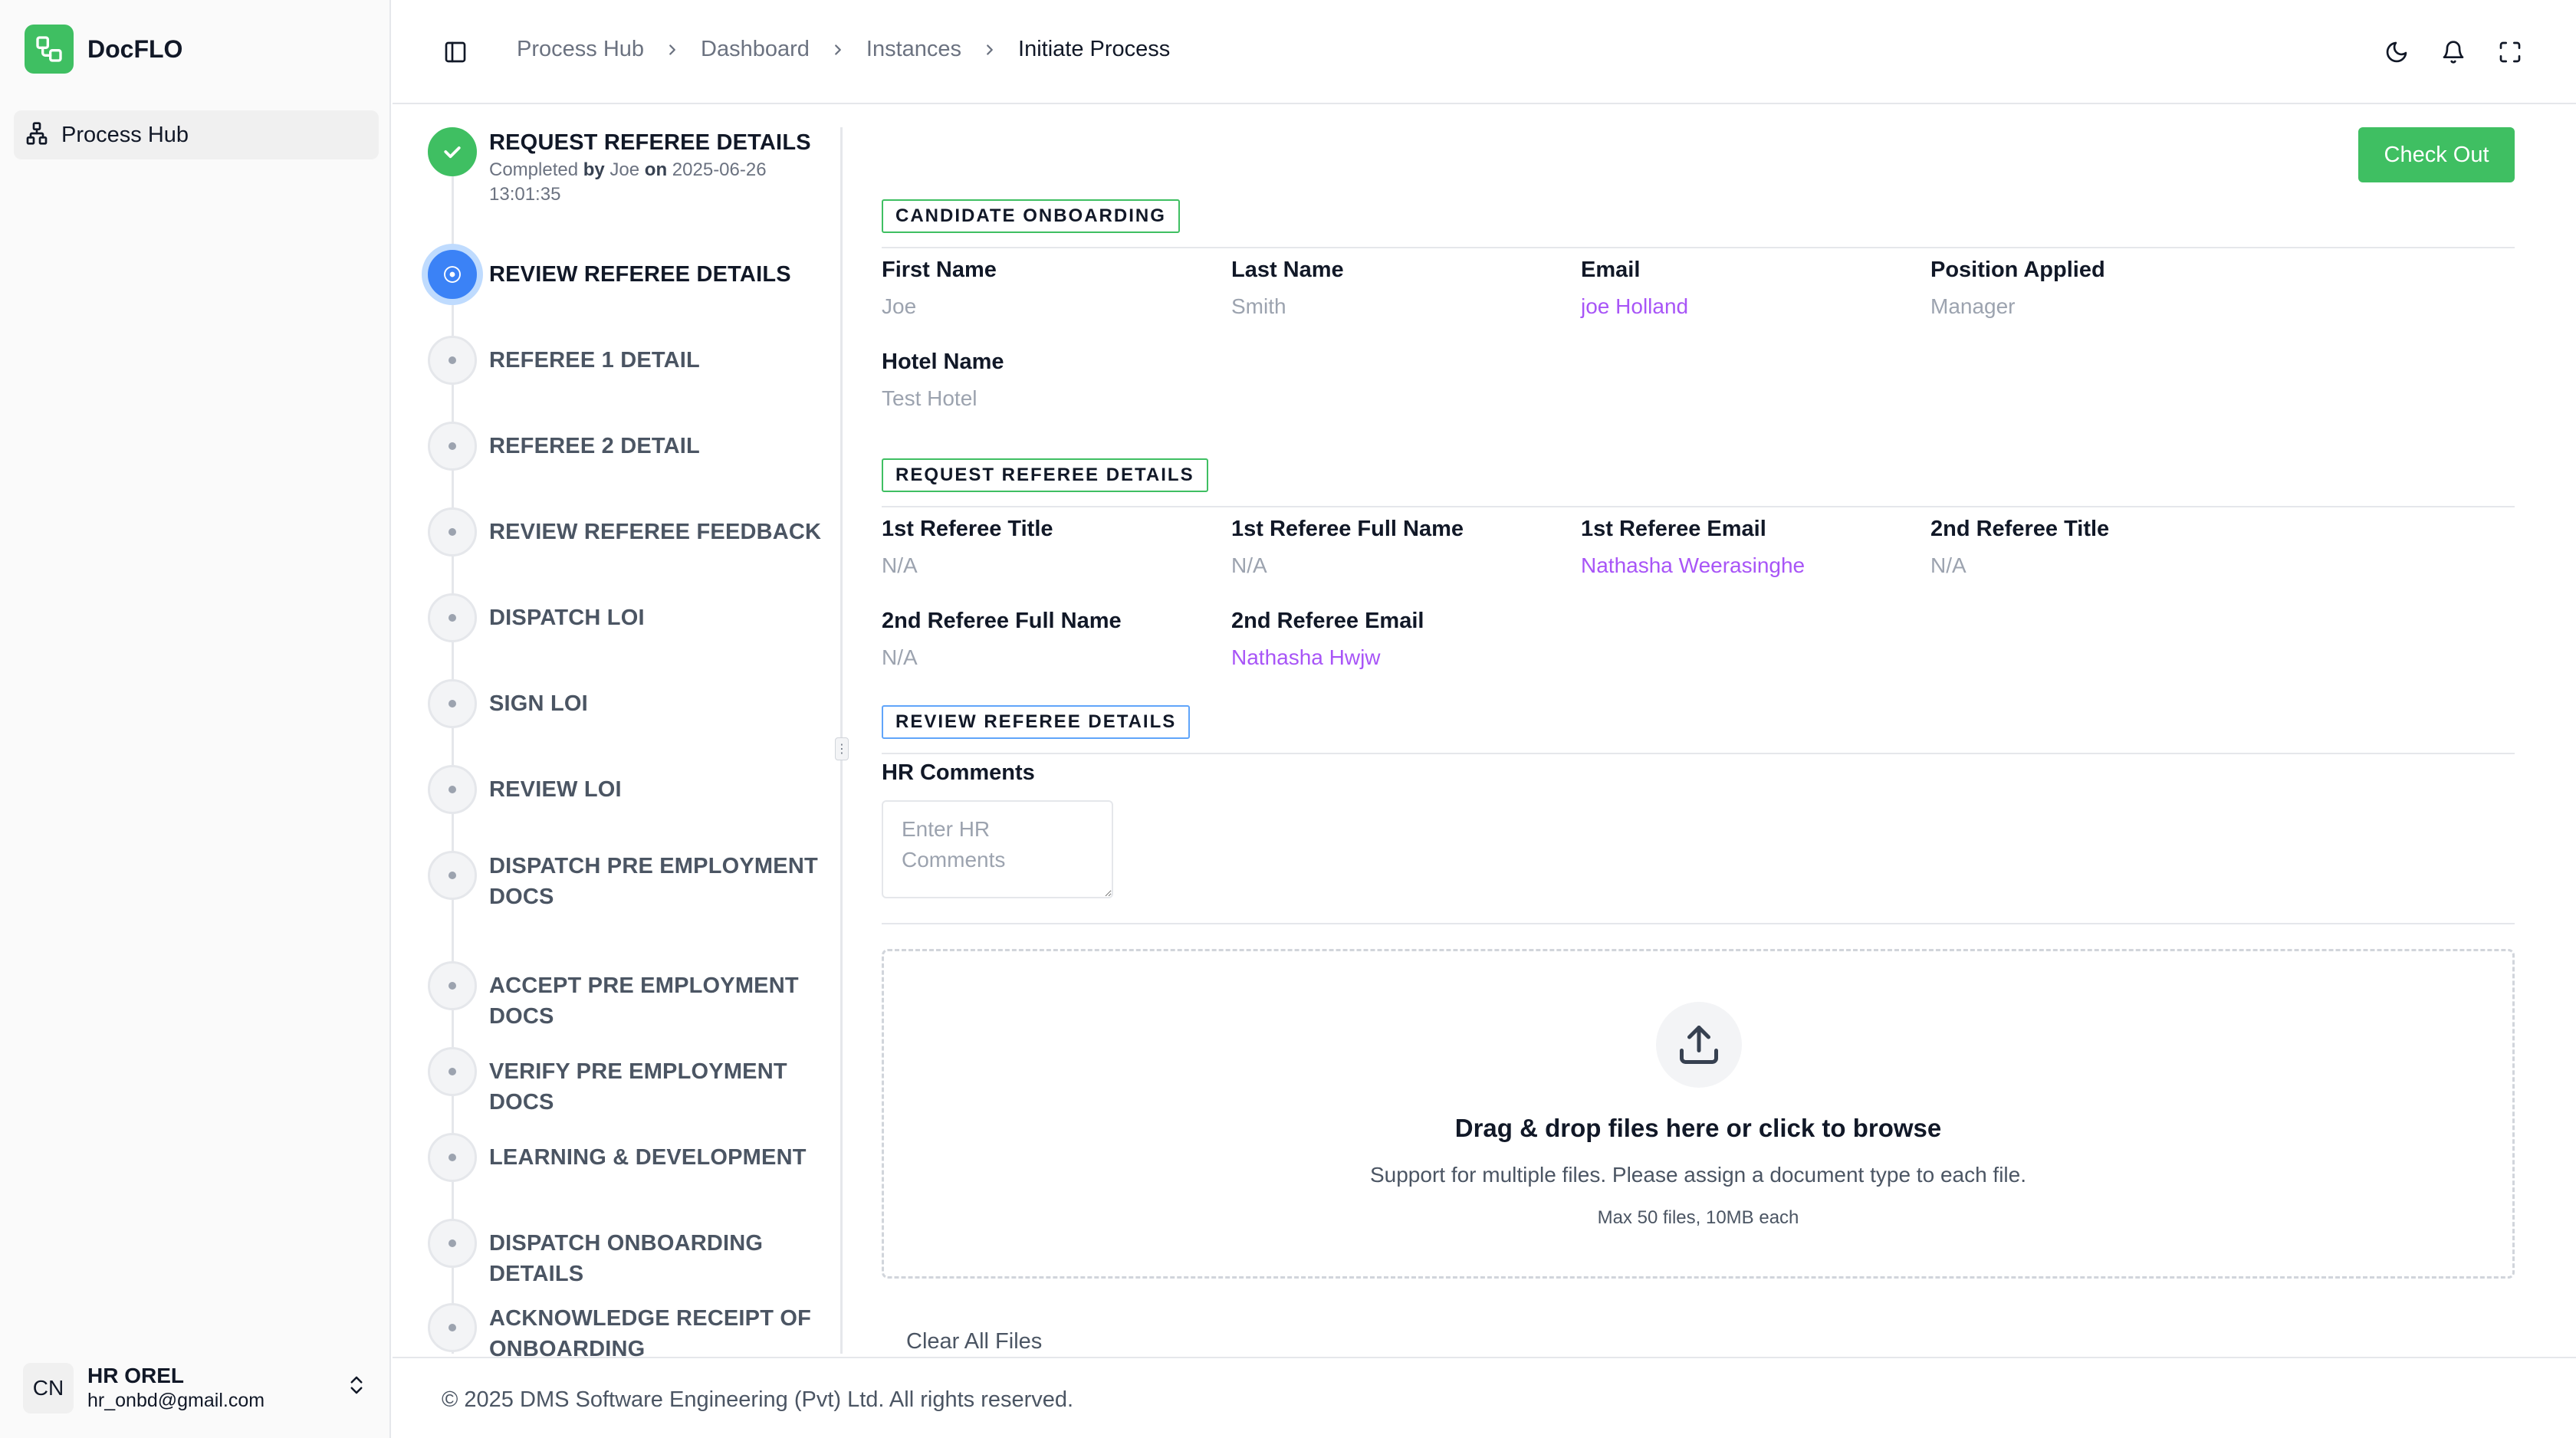  I want to click on step-title: DISPATCH LOI, so click(567, 618).